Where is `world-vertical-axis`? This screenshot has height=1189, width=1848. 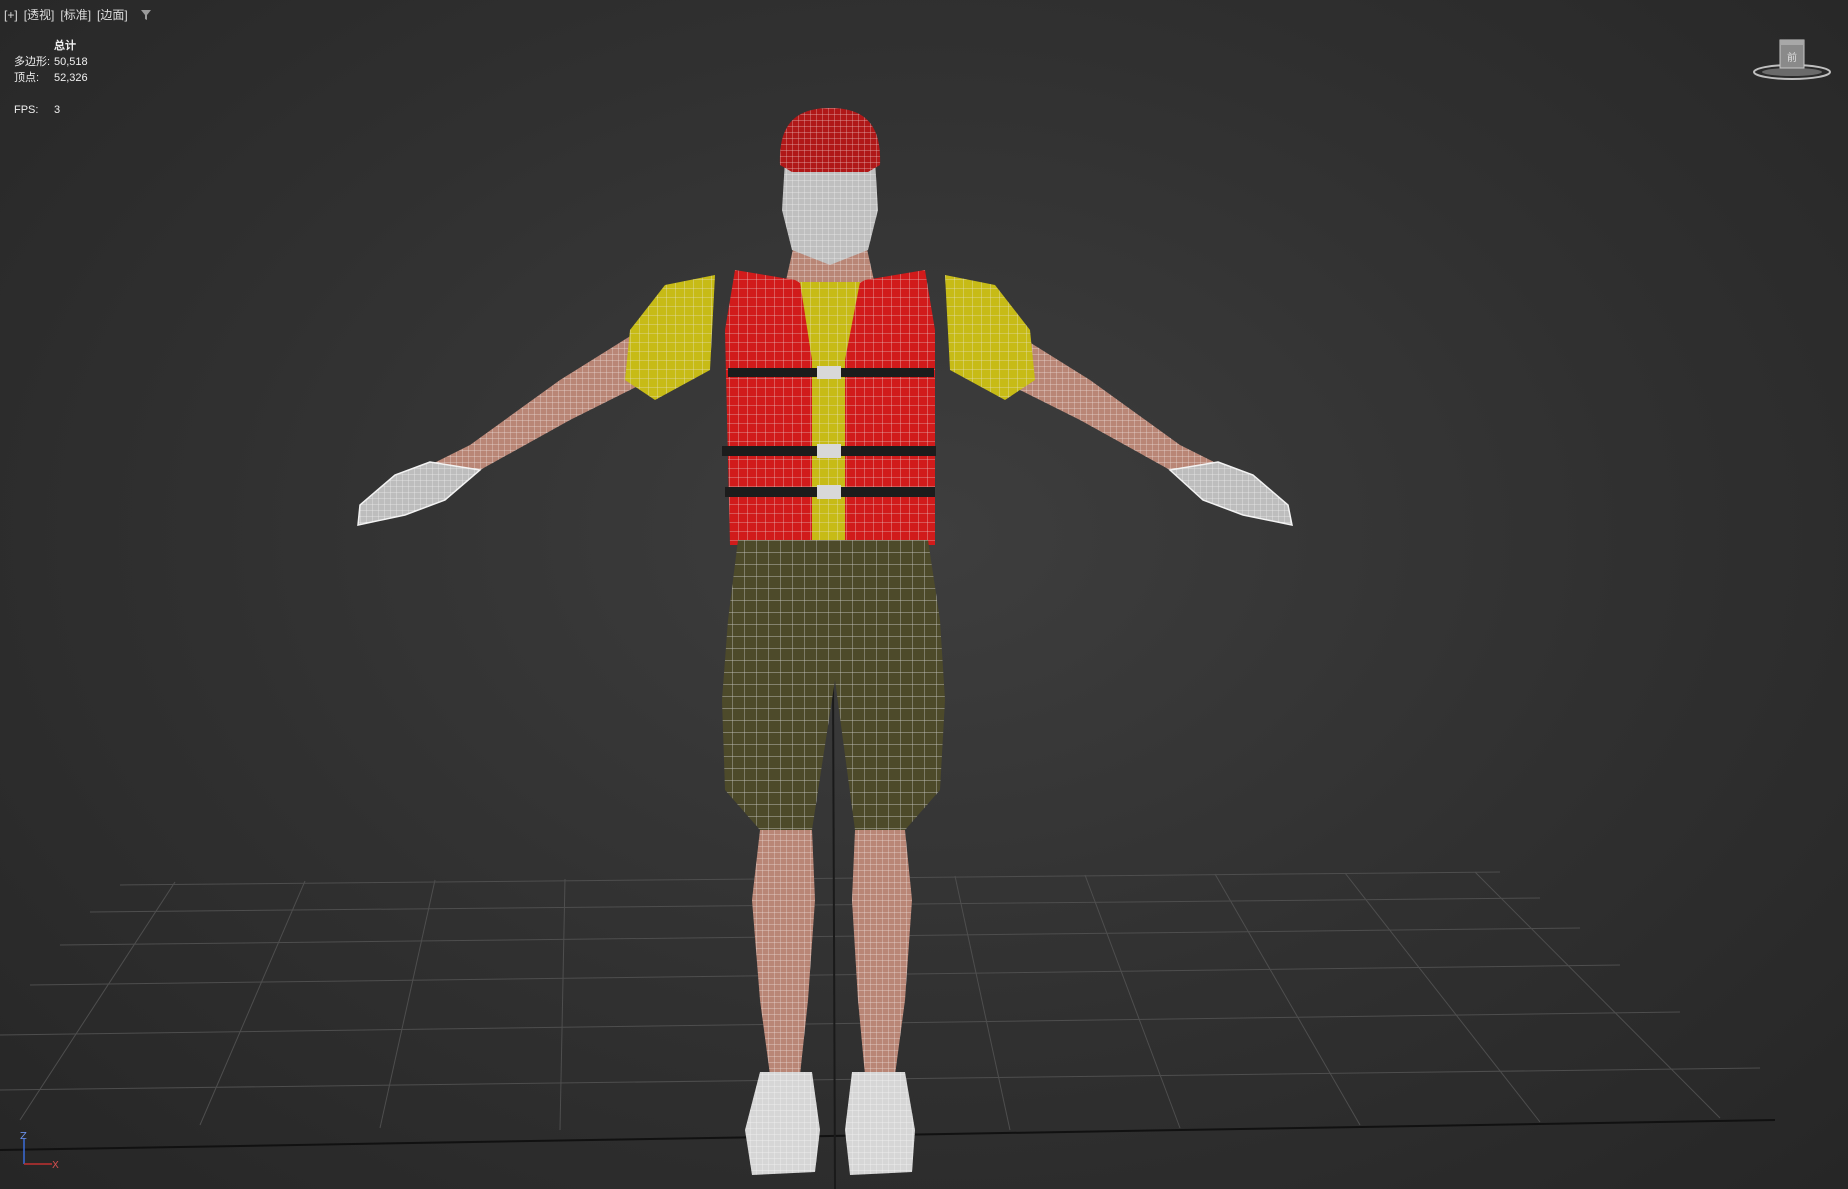 world-vertical-axis is located at coordinates (834, 934).